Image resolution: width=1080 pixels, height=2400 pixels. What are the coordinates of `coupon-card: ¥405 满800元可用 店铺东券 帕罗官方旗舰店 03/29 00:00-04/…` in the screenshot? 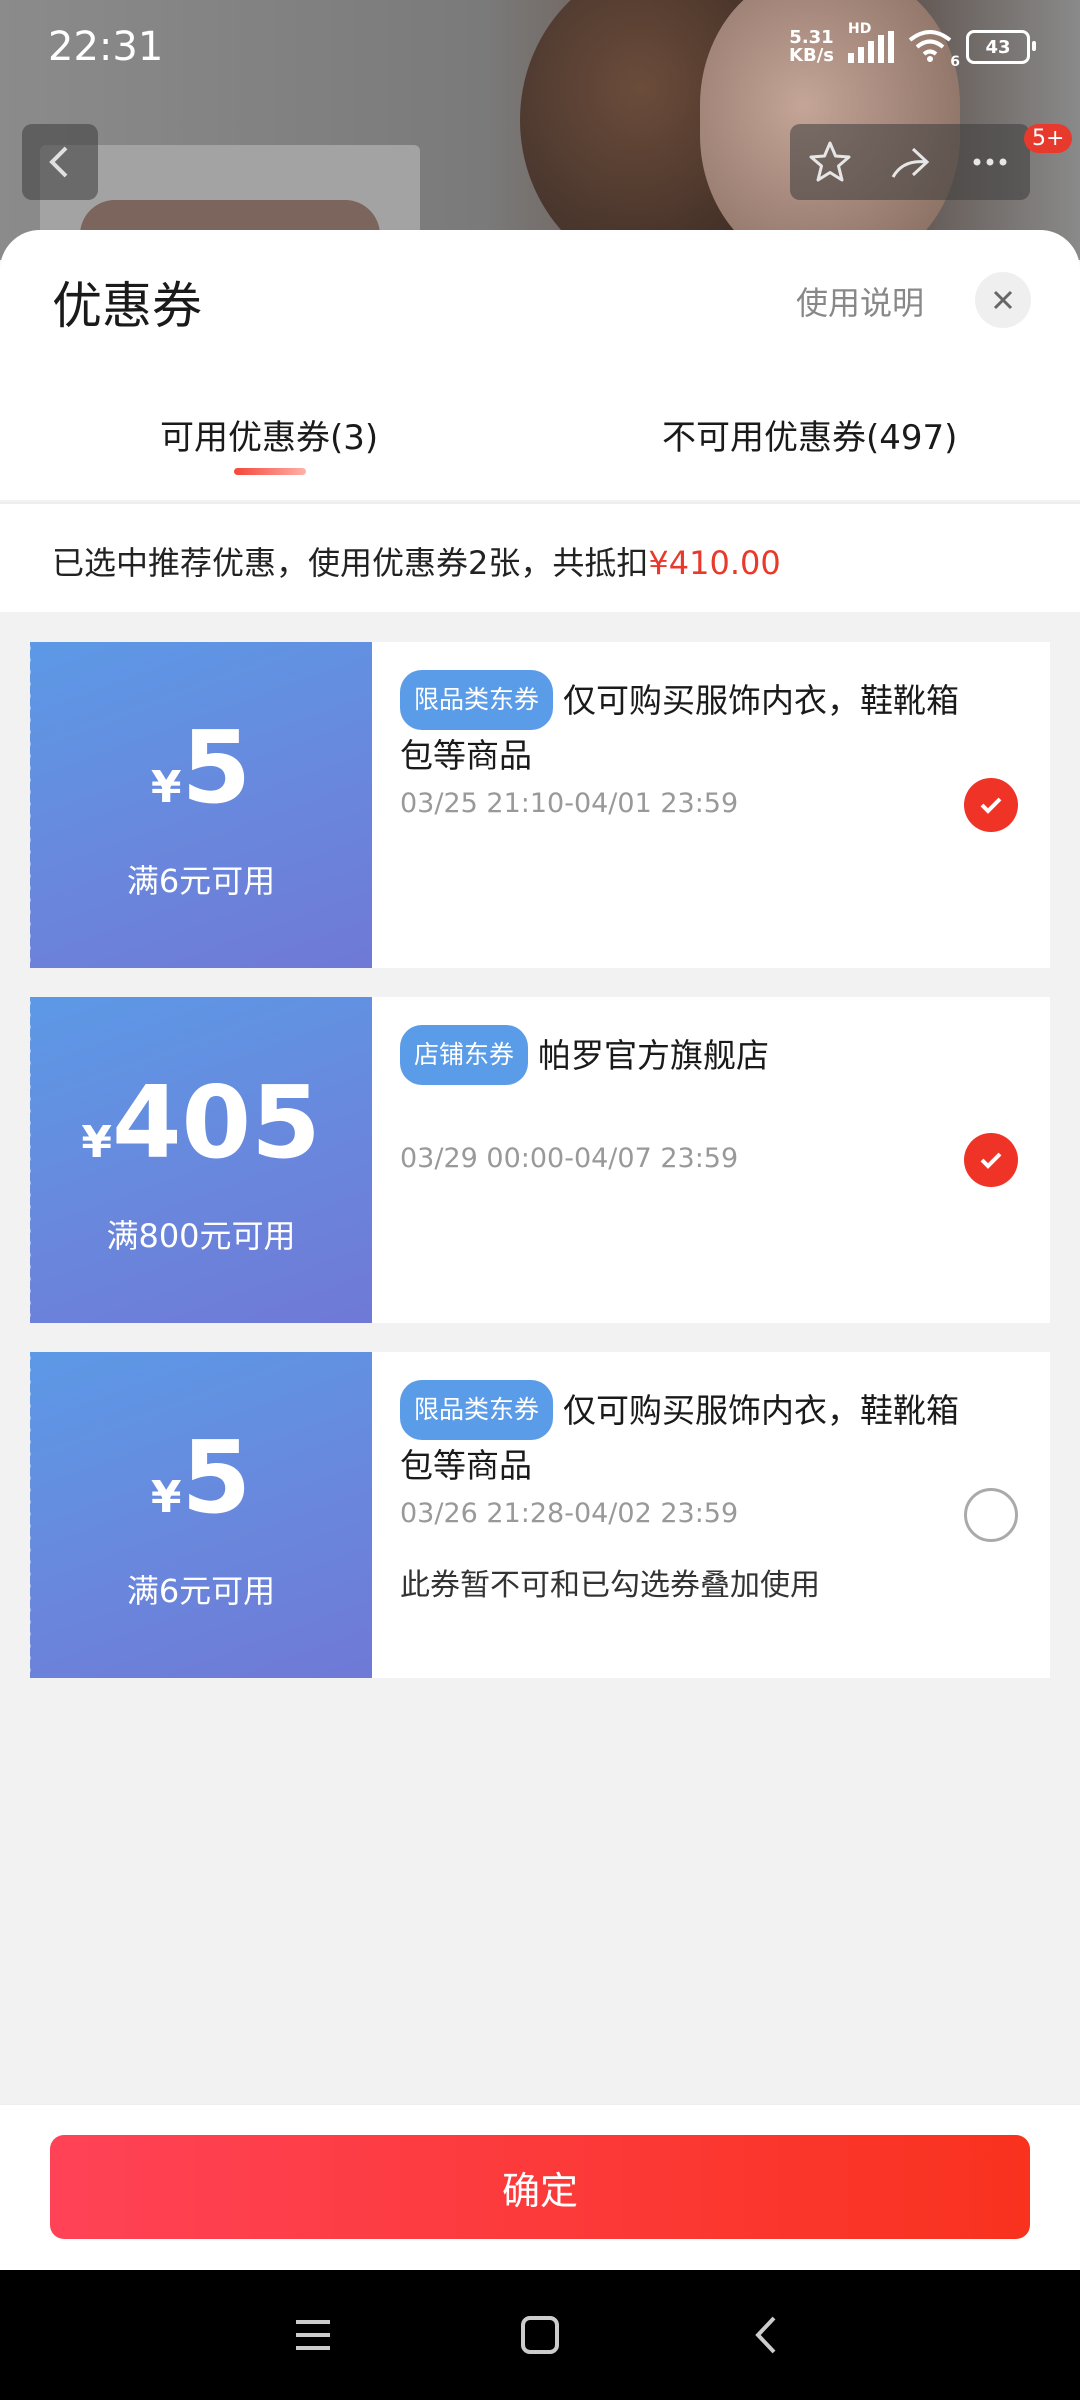 It's located at (538, 1160).